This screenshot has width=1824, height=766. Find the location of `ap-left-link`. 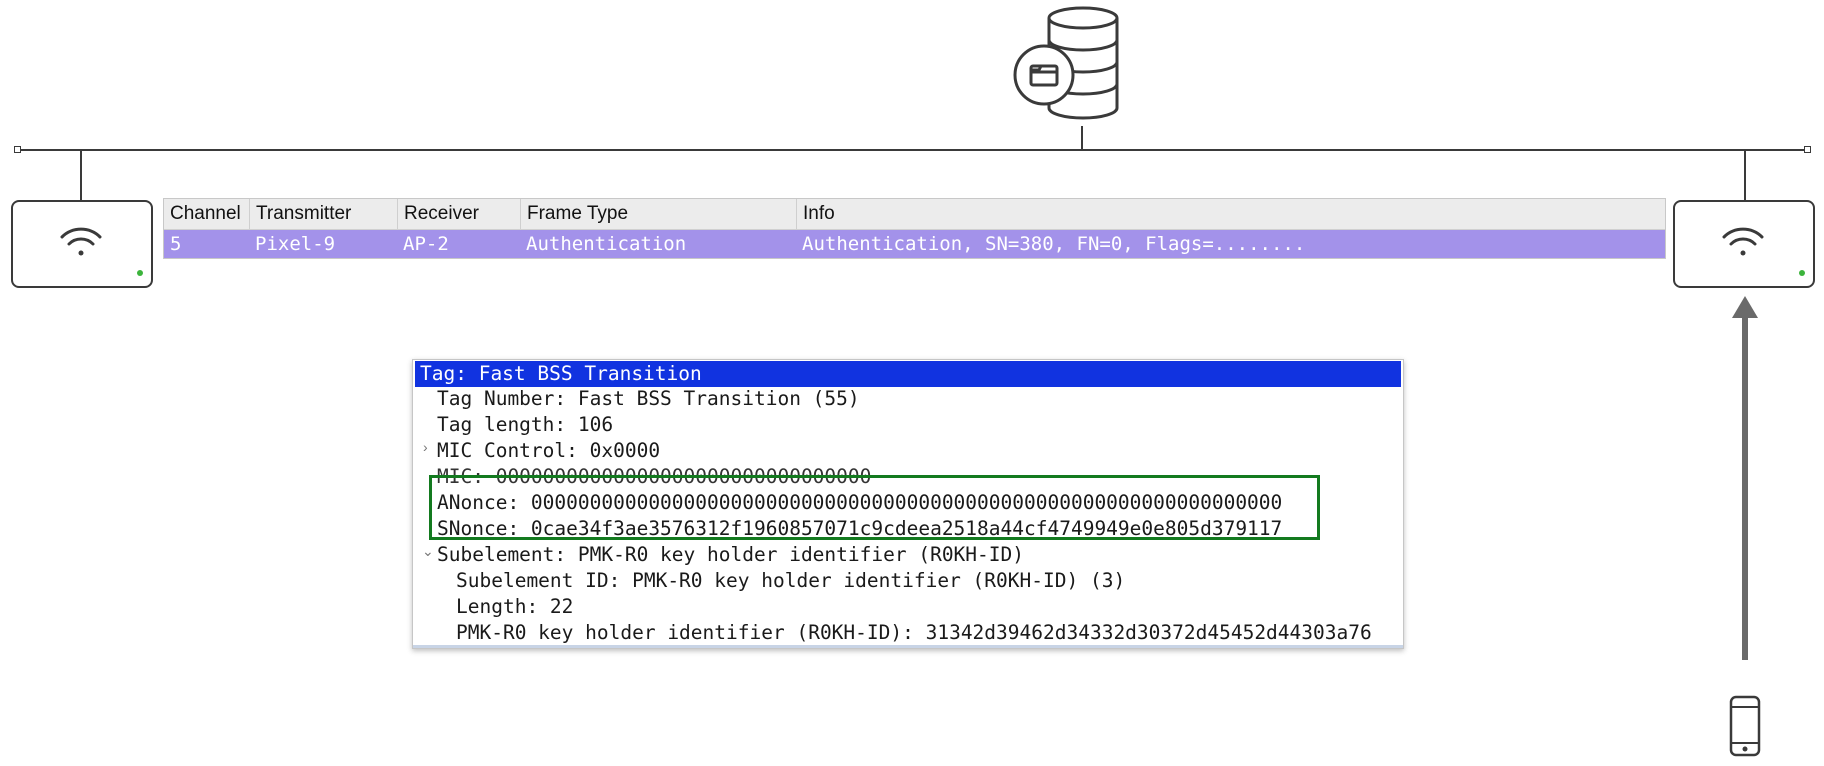

ap-left-link is located at coordinates (81, 175).